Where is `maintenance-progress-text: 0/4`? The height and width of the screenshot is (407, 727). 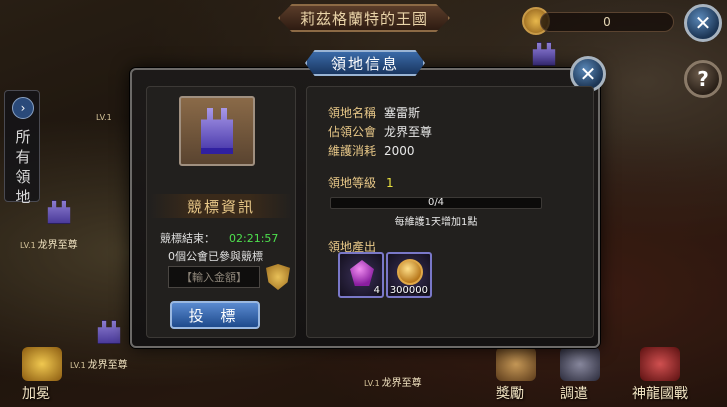
maintenance-progress-text: 0/4 is located at coordinates (436, 202).